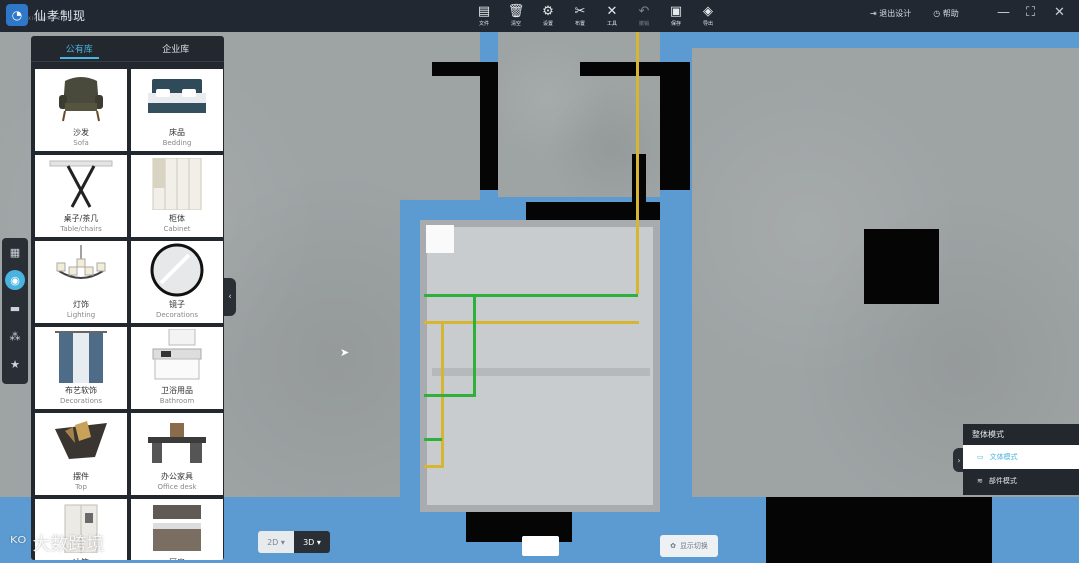  What do you see at coordinates (980, 481) in the screenshot?
I see `layers-icon: ≋` at bounding box center [980, 481].